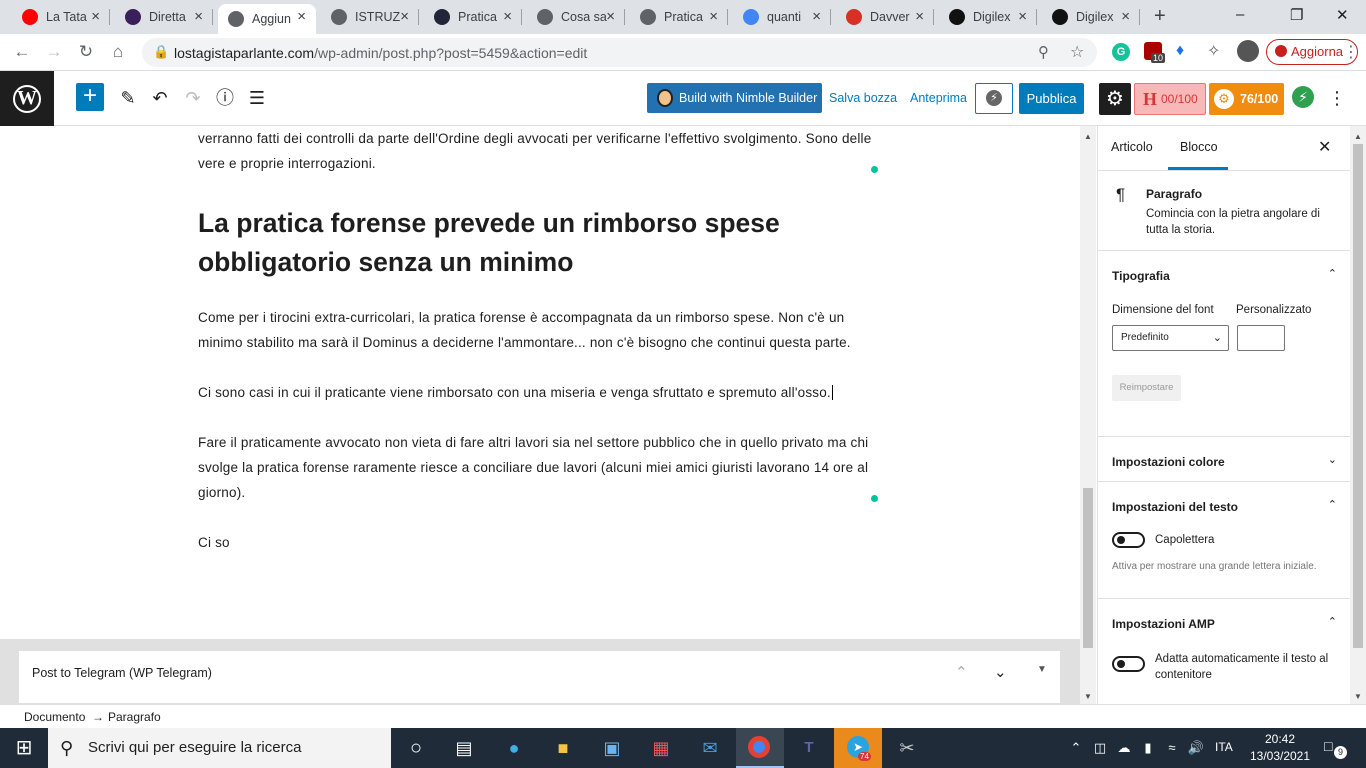 The width and height of the screenshot is (1366, 768). What do you see at coordinates (193, 98) in the screenshot?
I see `redo-icon: ↷` at bounding box center [193, 98].